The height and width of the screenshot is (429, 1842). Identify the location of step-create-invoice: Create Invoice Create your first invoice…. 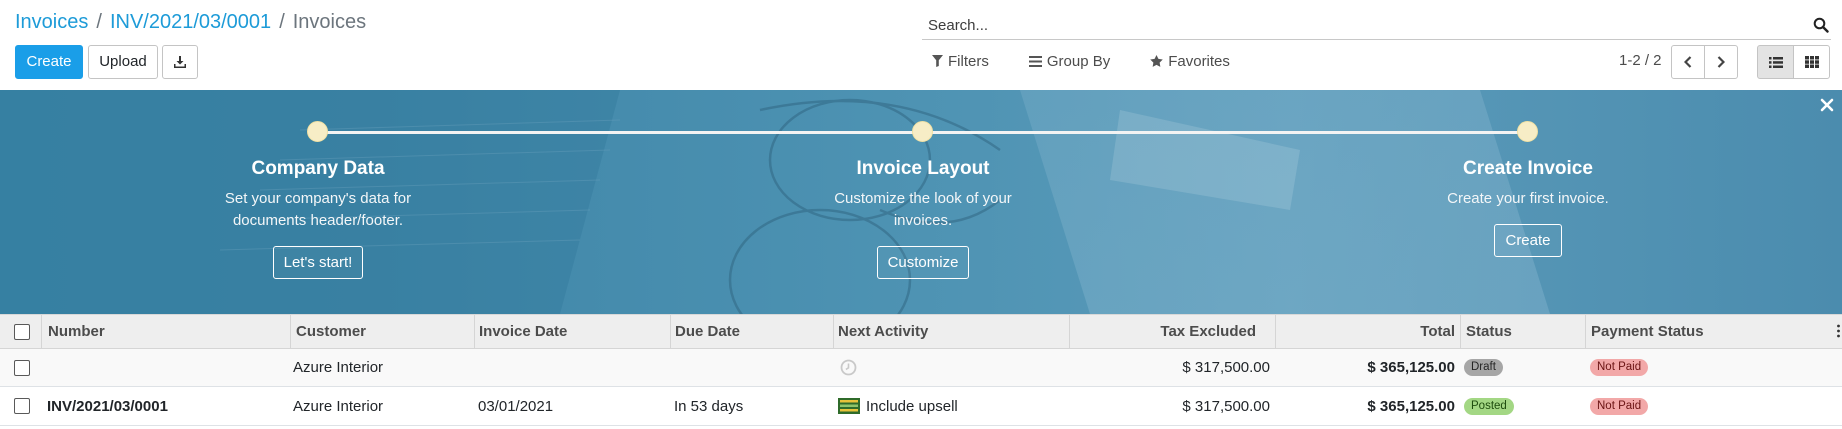
(1528, 206).